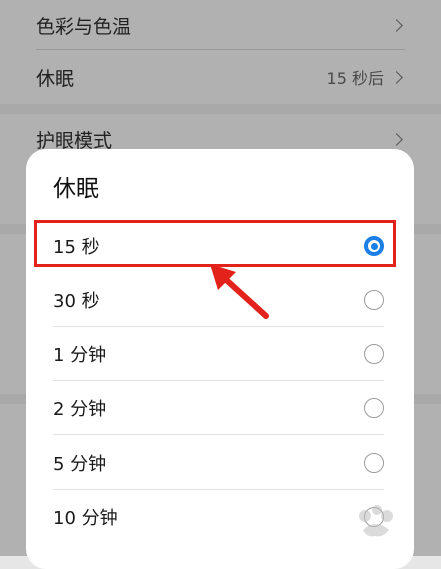 Image resolution: width=441 pixels, height=569 pixels. Describe the element at coordinates (387, 523) in the screenshot. I see `baidu-jingyan-watermark` at that location.